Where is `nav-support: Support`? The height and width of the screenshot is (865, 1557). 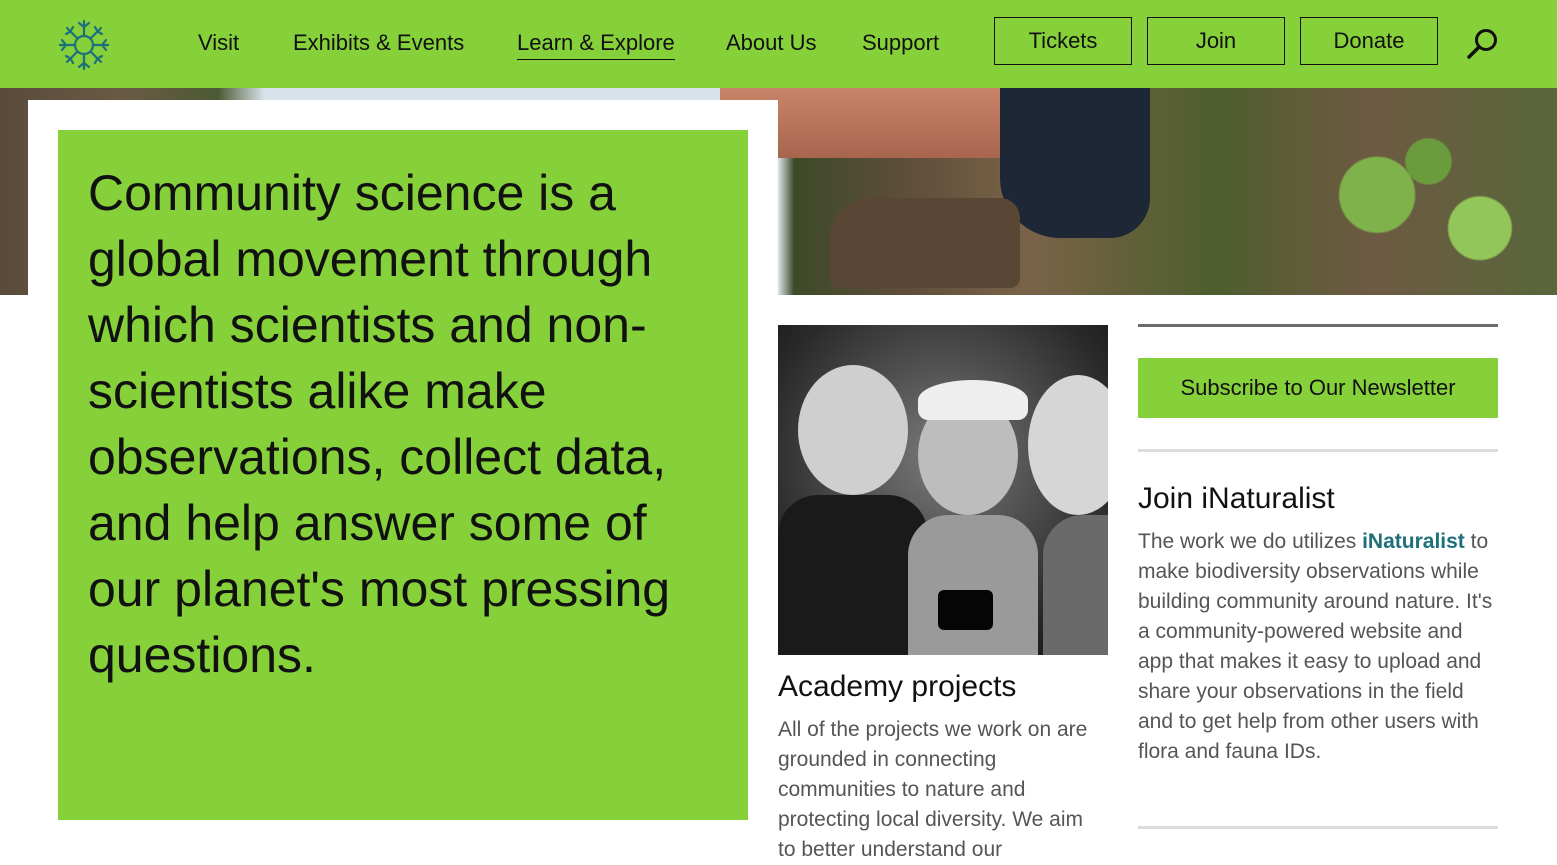
nav-support: Support is located at coordinates (900, 43).